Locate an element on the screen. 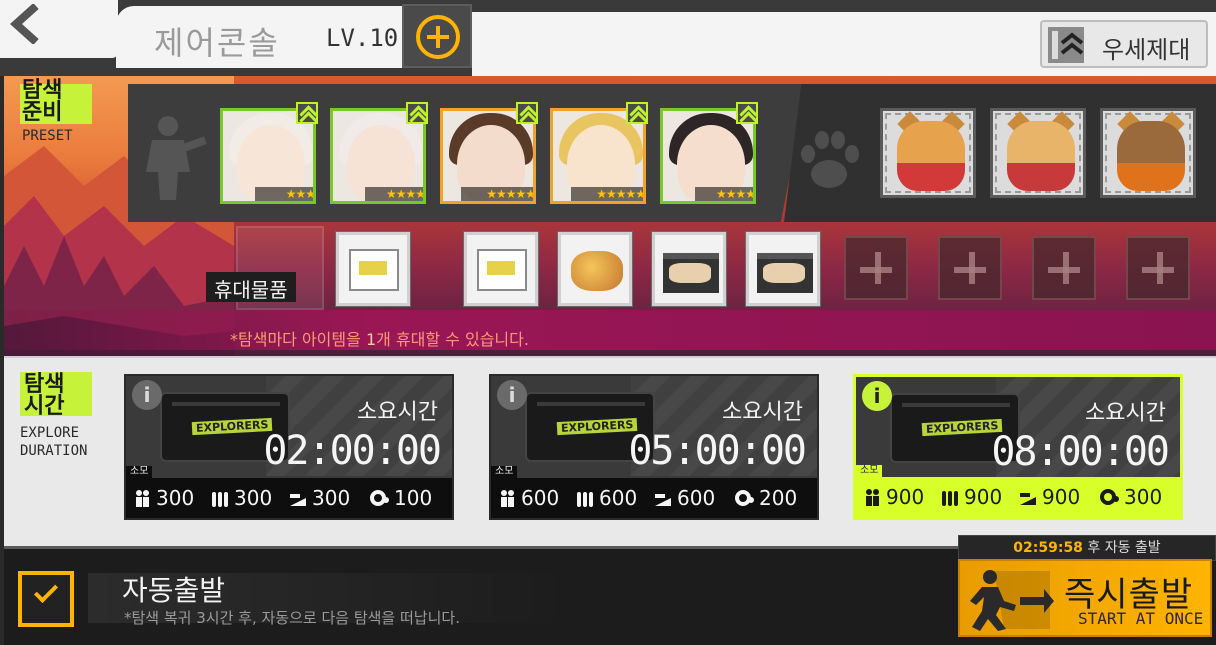 The height and width of the screenshot is (645, 1216). duration-time: 02:00:00 is located at coordinates (352, 451).